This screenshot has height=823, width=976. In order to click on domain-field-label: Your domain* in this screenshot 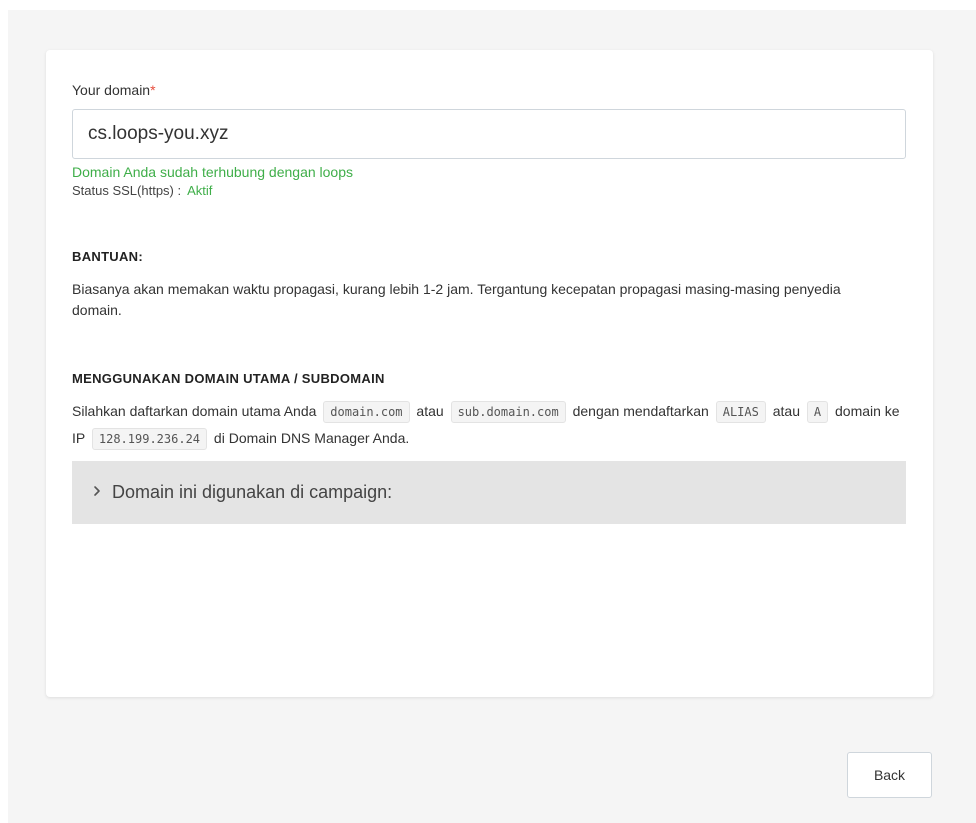, I will do `click(489, 90)`.